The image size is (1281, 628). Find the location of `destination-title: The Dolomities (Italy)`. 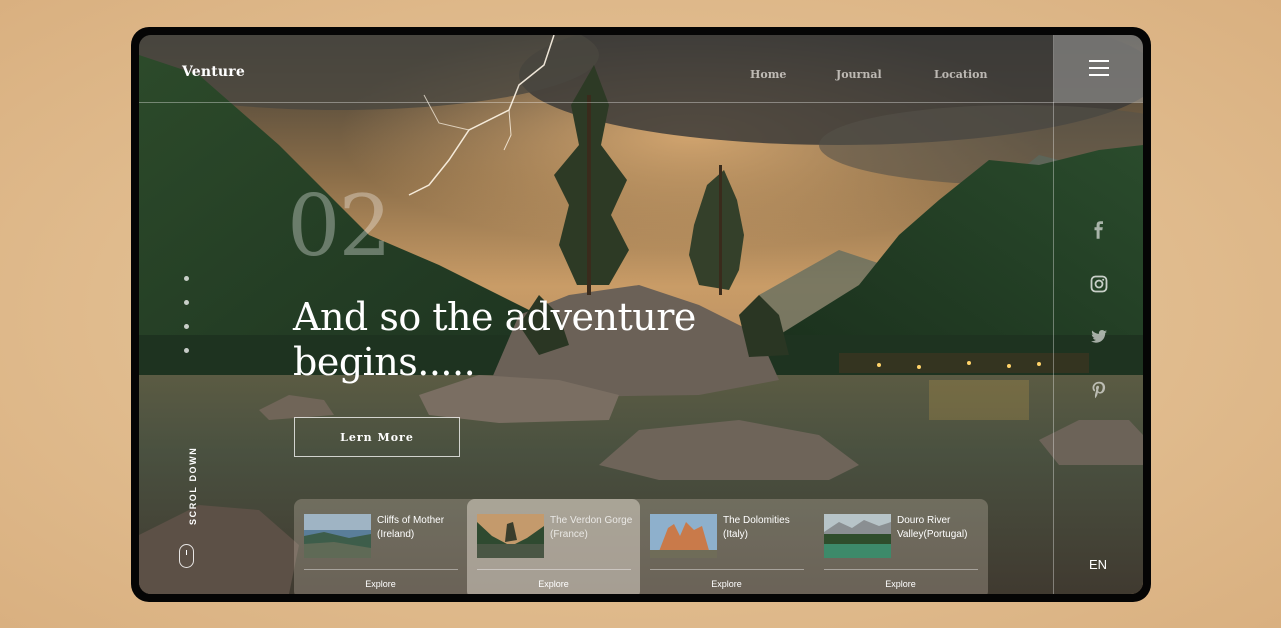

destination-title: The Dolomities (Italy) is located at coordinates (756, 527).